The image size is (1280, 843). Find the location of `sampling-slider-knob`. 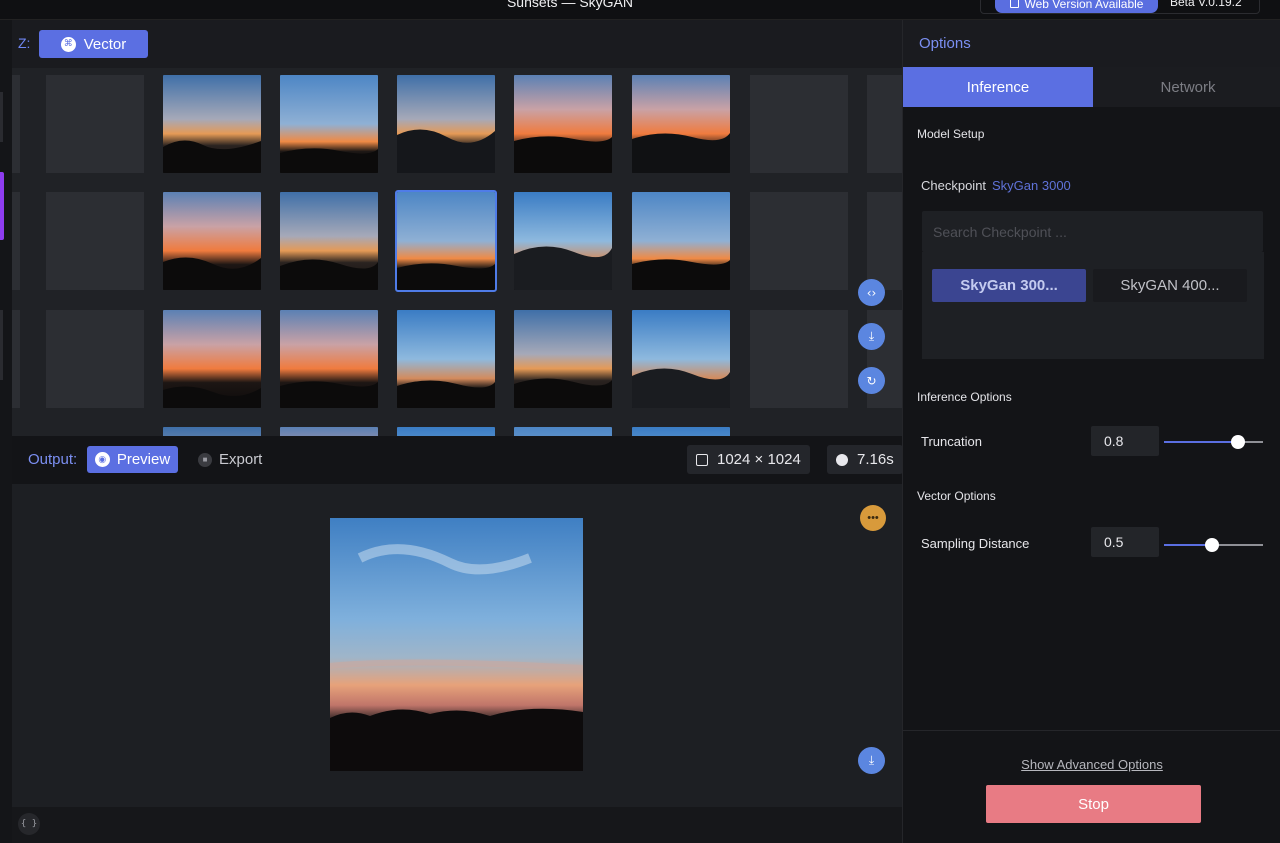

sampling-slider-knob is located at coordinates (1211, 545).